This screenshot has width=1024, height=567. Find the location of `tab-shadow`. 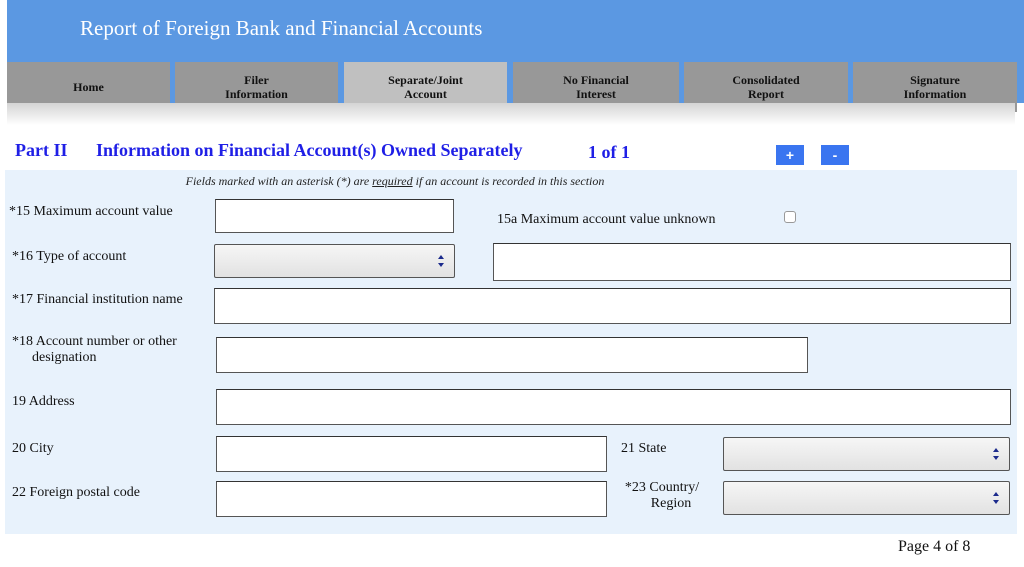

tab-shadow is located at coordinates (511, 114).